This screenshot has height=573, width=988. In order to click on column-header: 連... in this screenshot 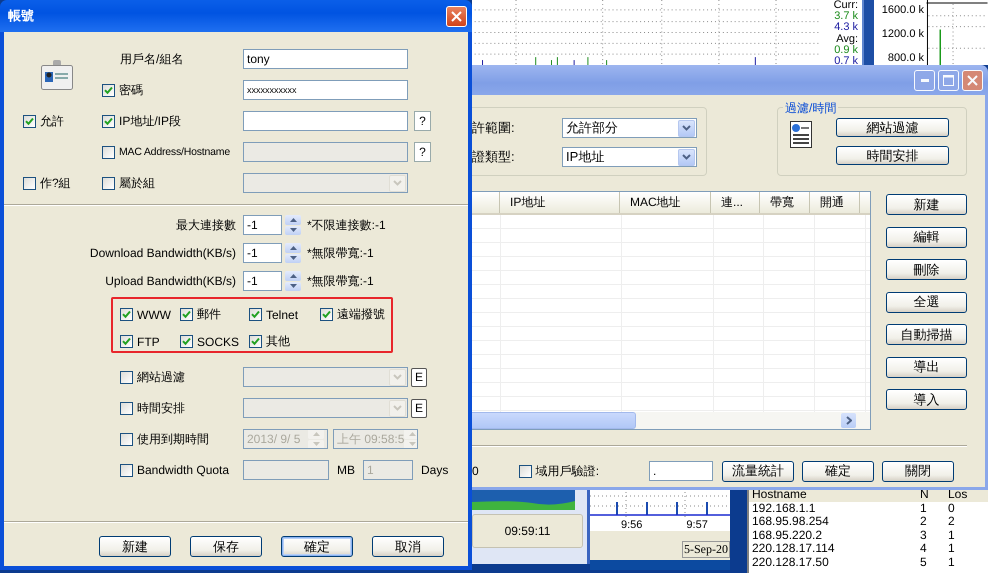, I will do `click(735, 202)`.